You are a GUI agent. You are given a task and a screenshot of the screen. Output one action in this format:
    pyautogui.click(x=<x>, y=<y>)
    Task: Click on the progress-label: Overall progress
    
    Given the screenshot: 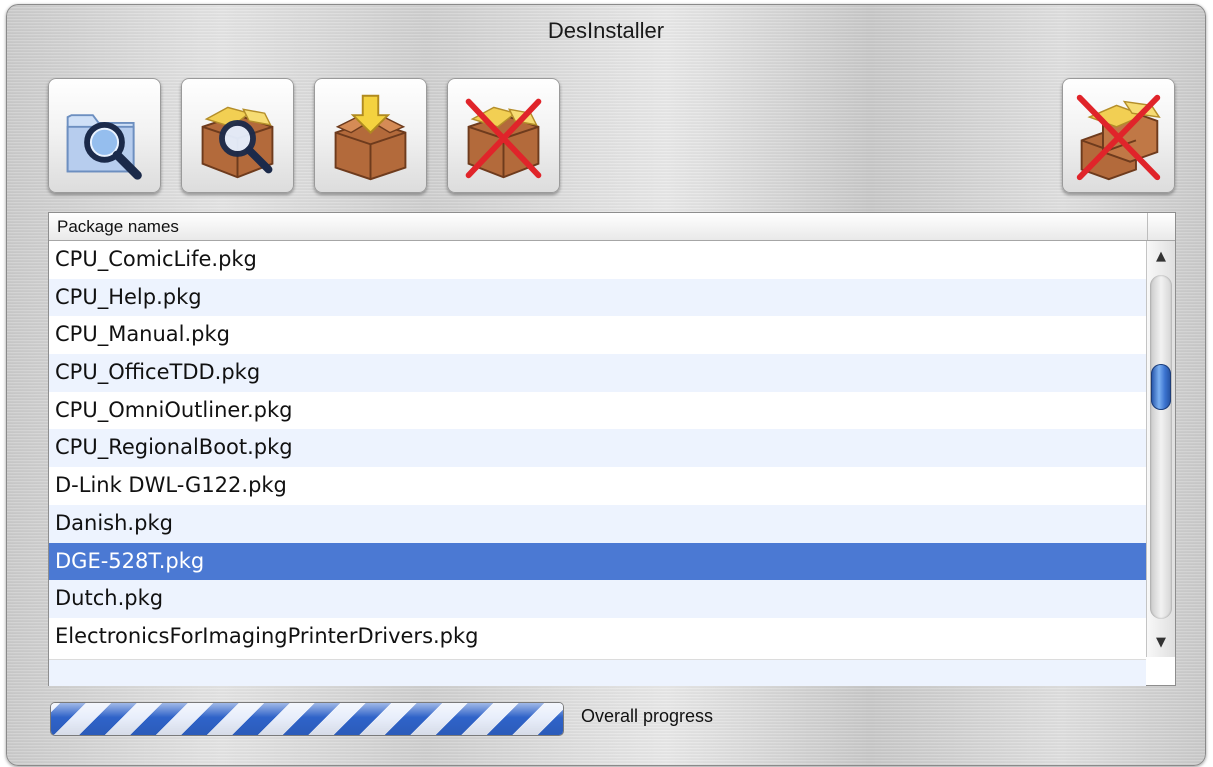 What is the action you would take?
    pyautogui.click(x=647, y=716)
    